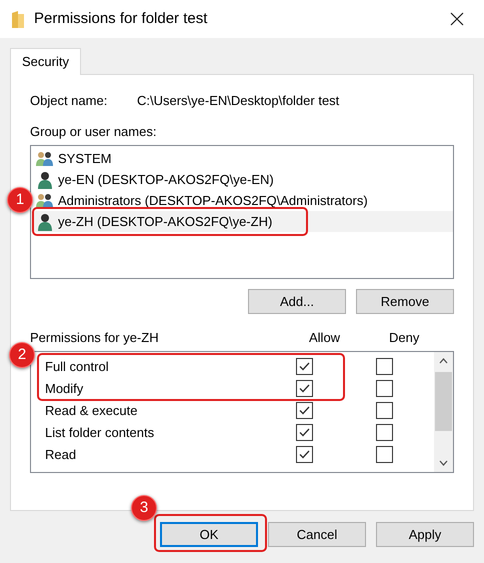 The image size is (484, 563). I want to click on user-name: Administrators (DESKTOP-AKOS2FQ\Administrators), so click(213, 200).